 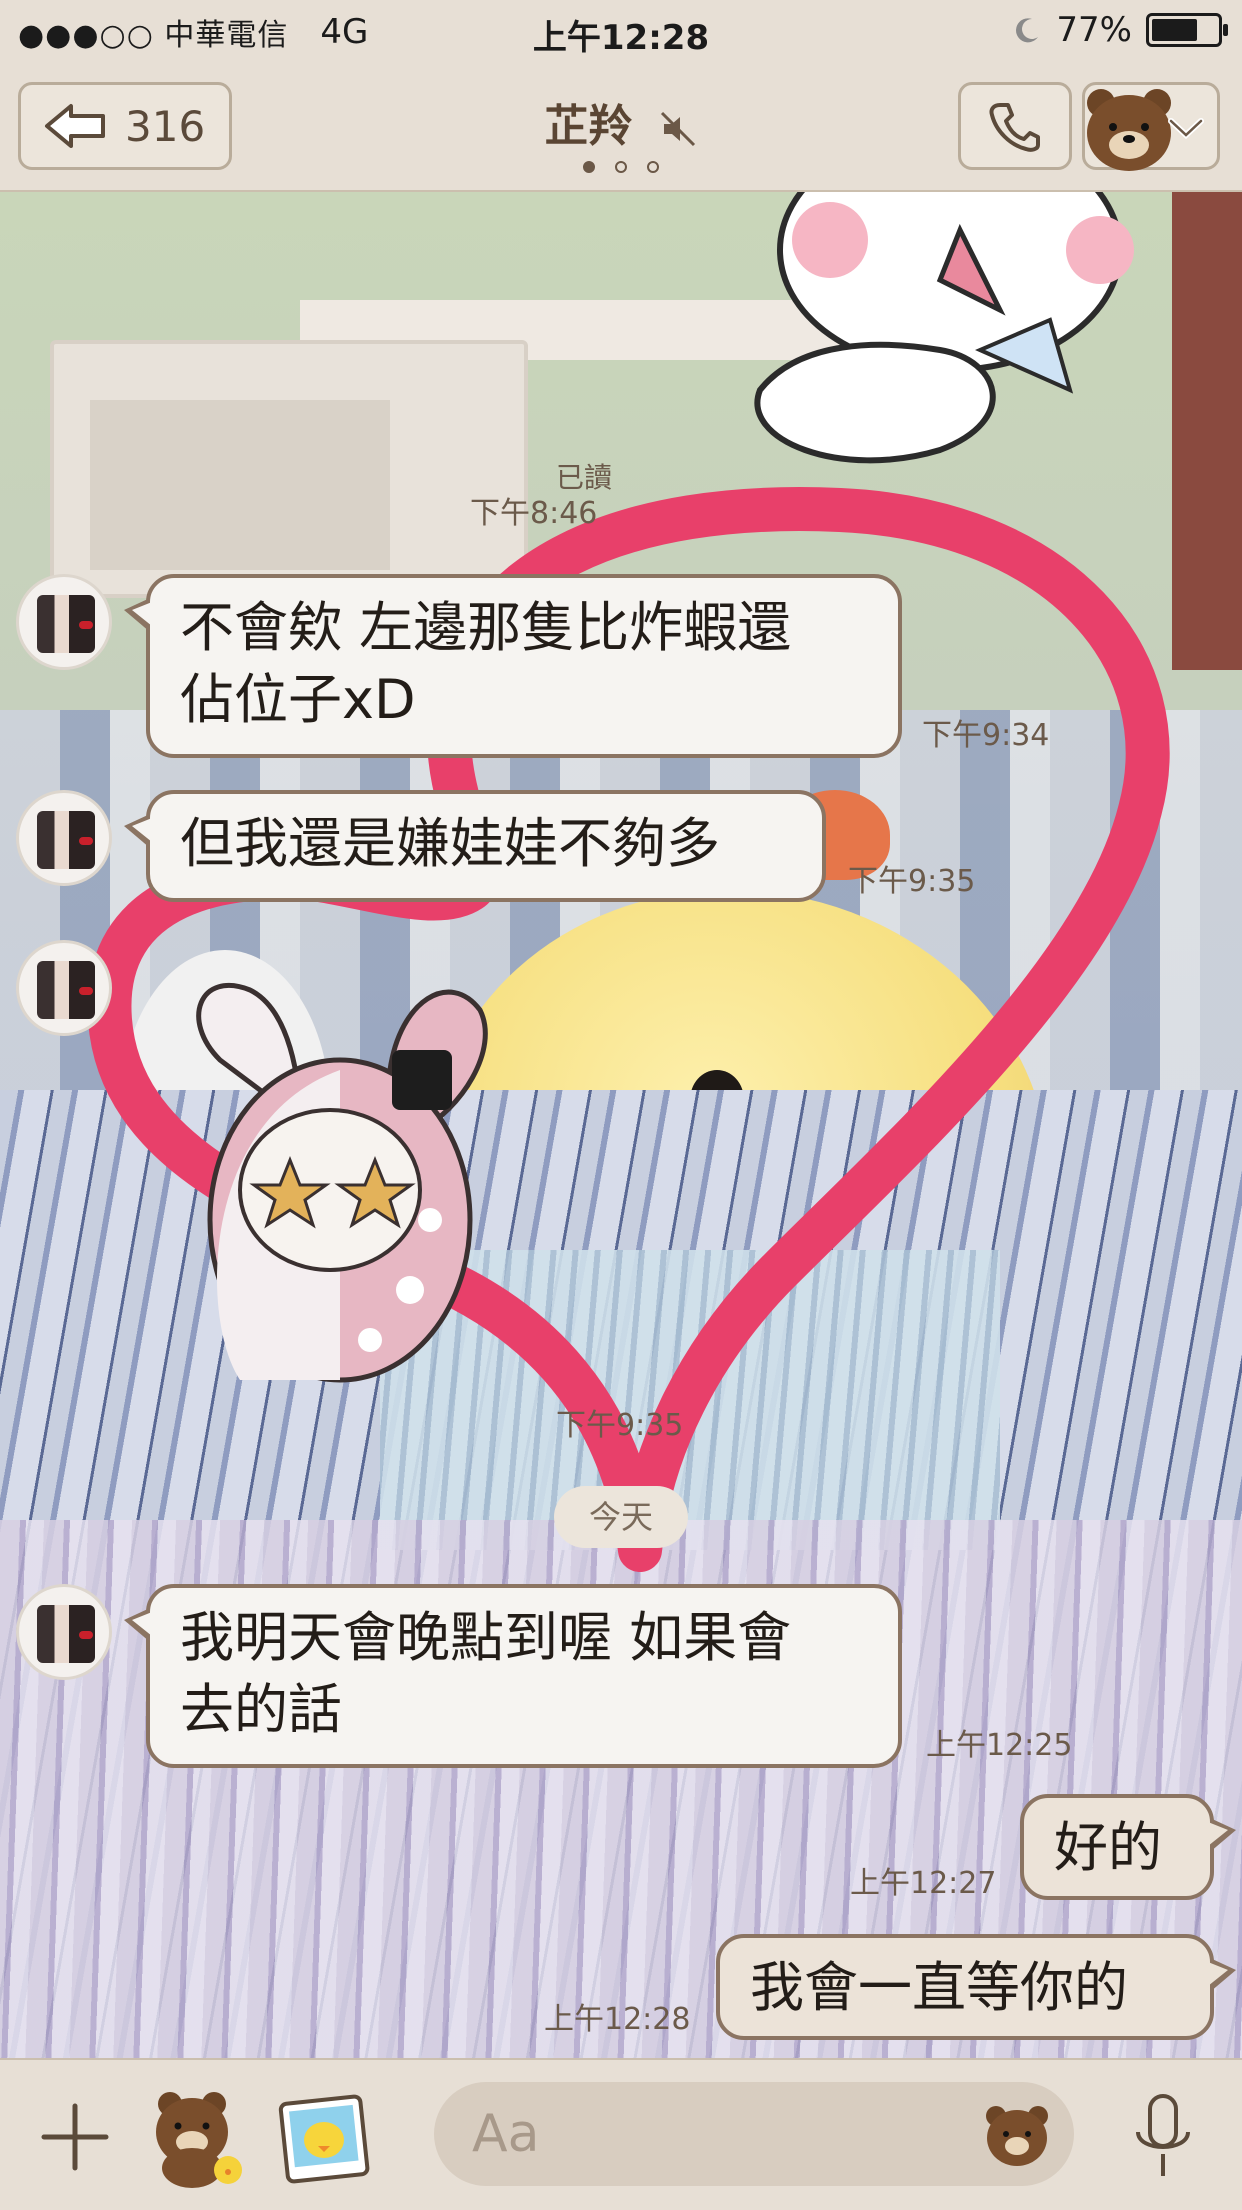 What do you see at coordinates (513, 1676) in the screenshot?
I see `incoming-message: 我明天會晚點到喔 如果會 去的話` at bounding box center [513, 1676].